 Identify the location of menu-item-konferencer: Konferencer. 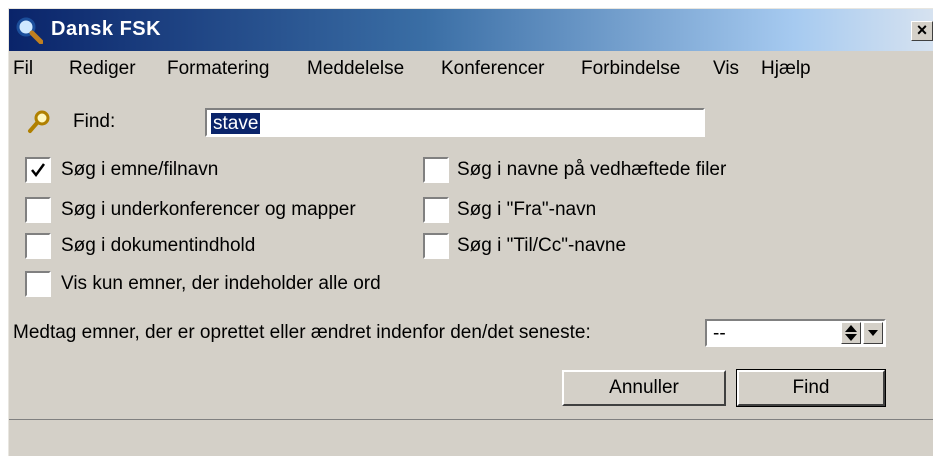
(493, 69).